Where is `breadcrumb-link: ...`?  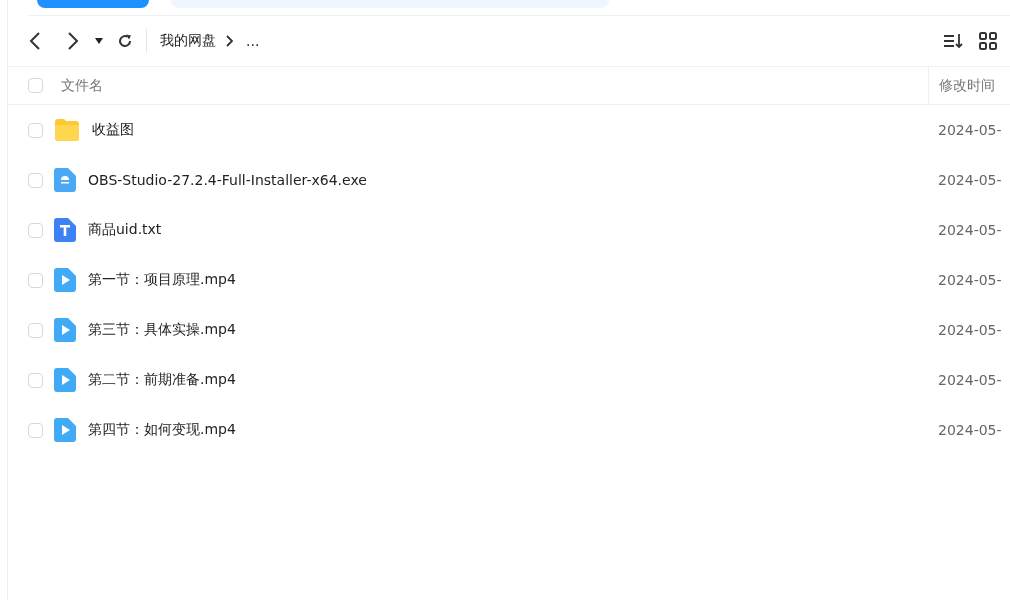 breadcrumb-link: ... is located at coordinates (253, 41).